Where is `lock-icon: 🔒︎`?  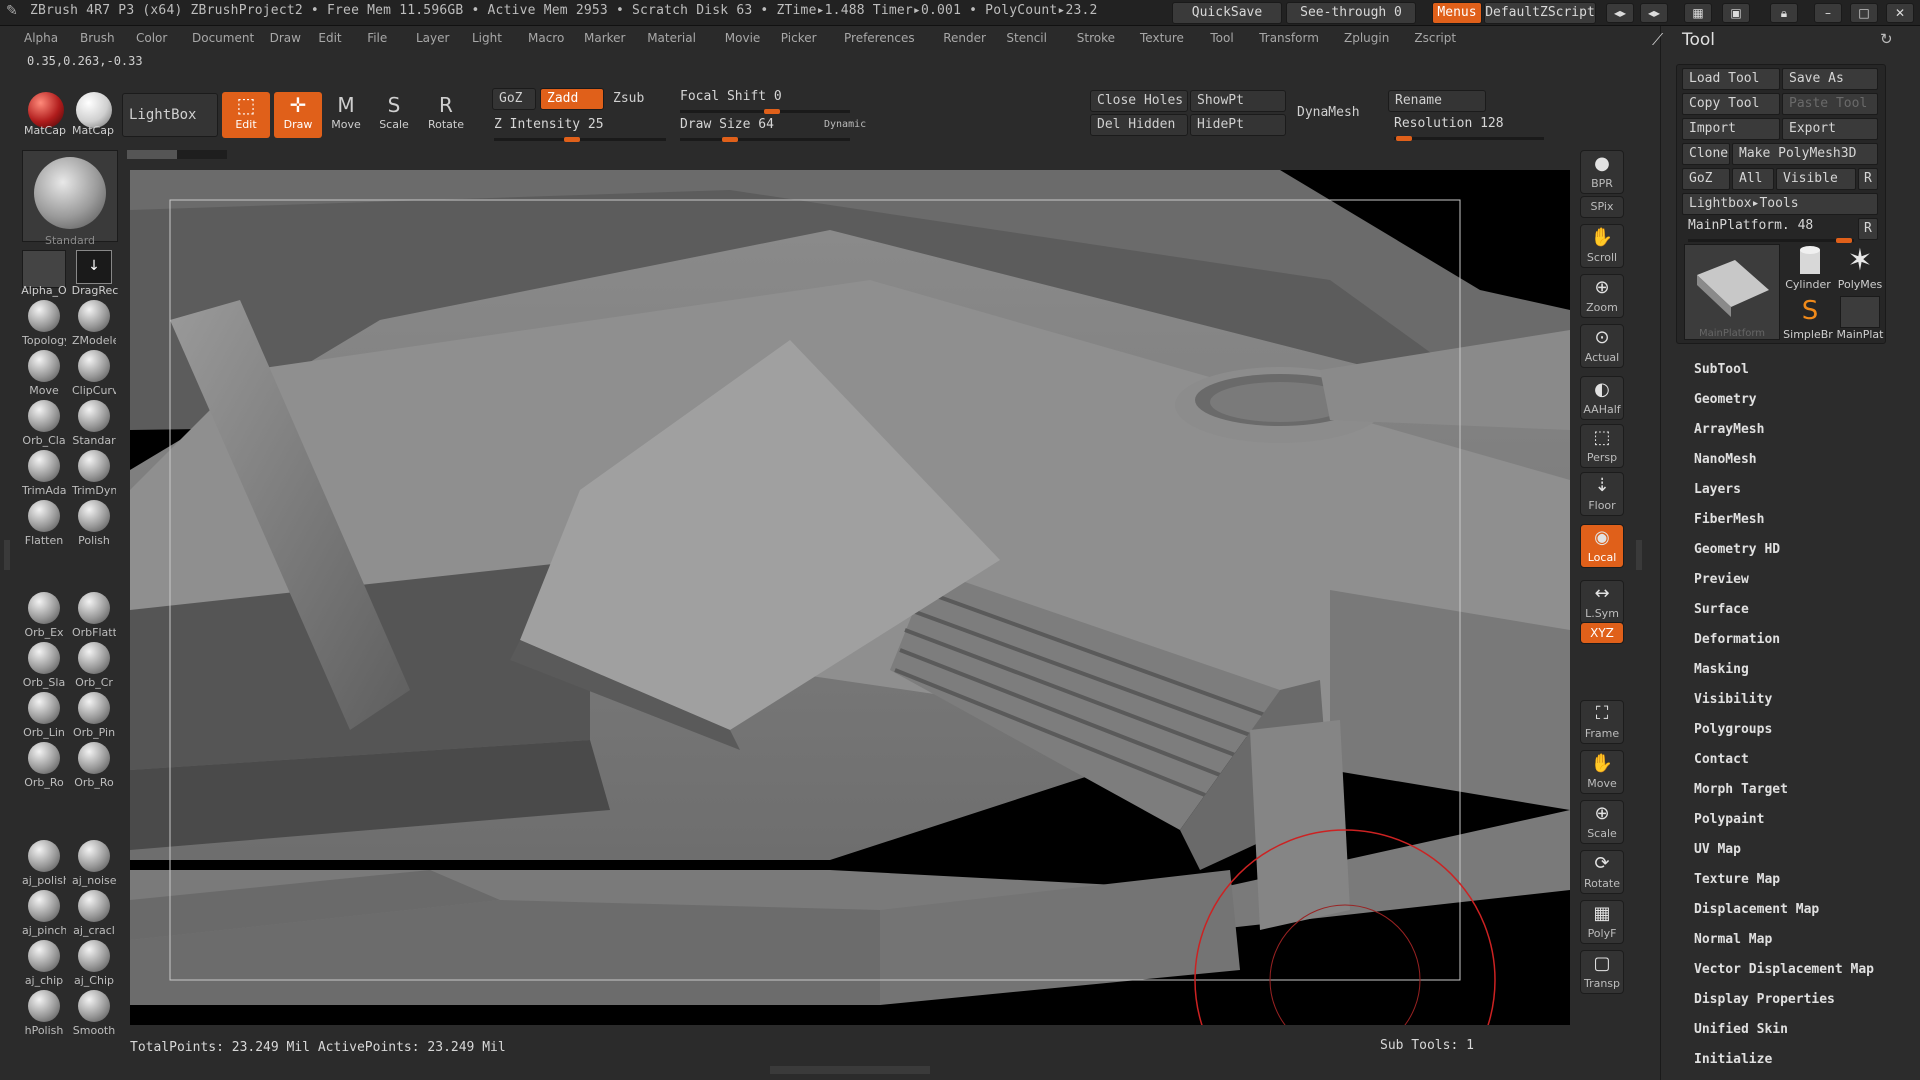
lock-icon: 🔒︎ is located at coordinates (1784, 13).